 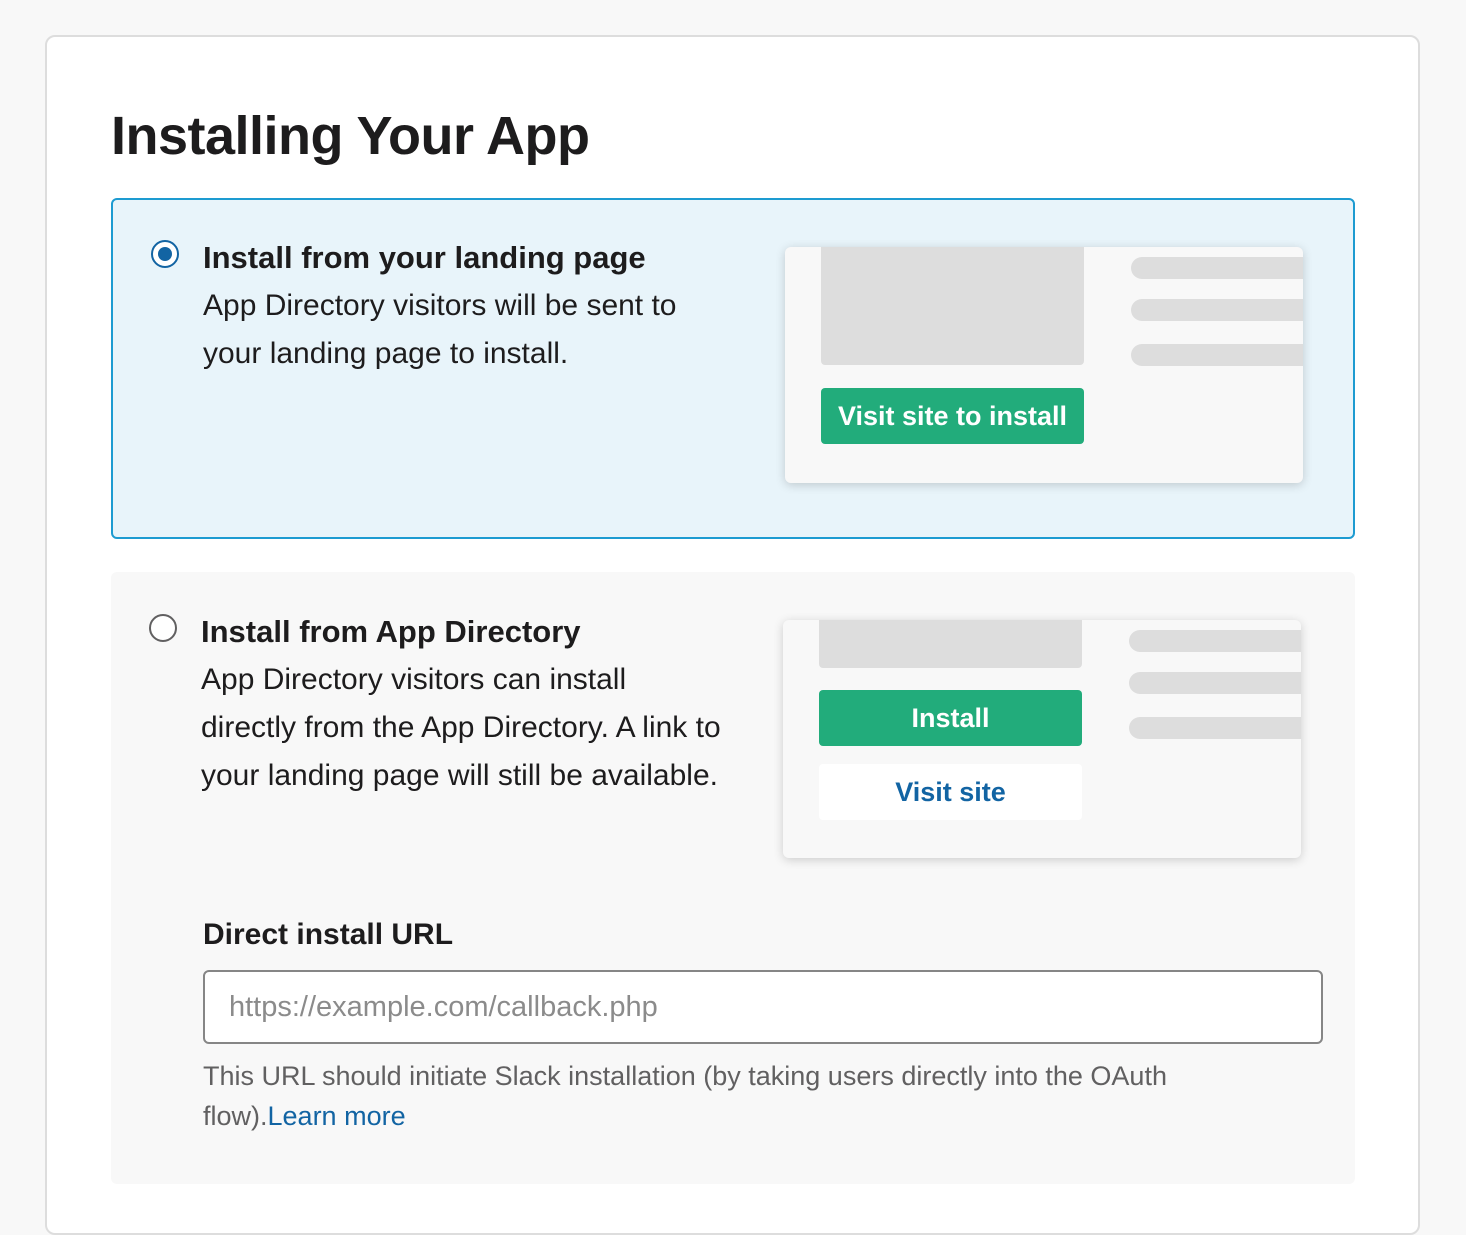 I want to click on option-title: Install from App Directory, so click(x=391, y=631).